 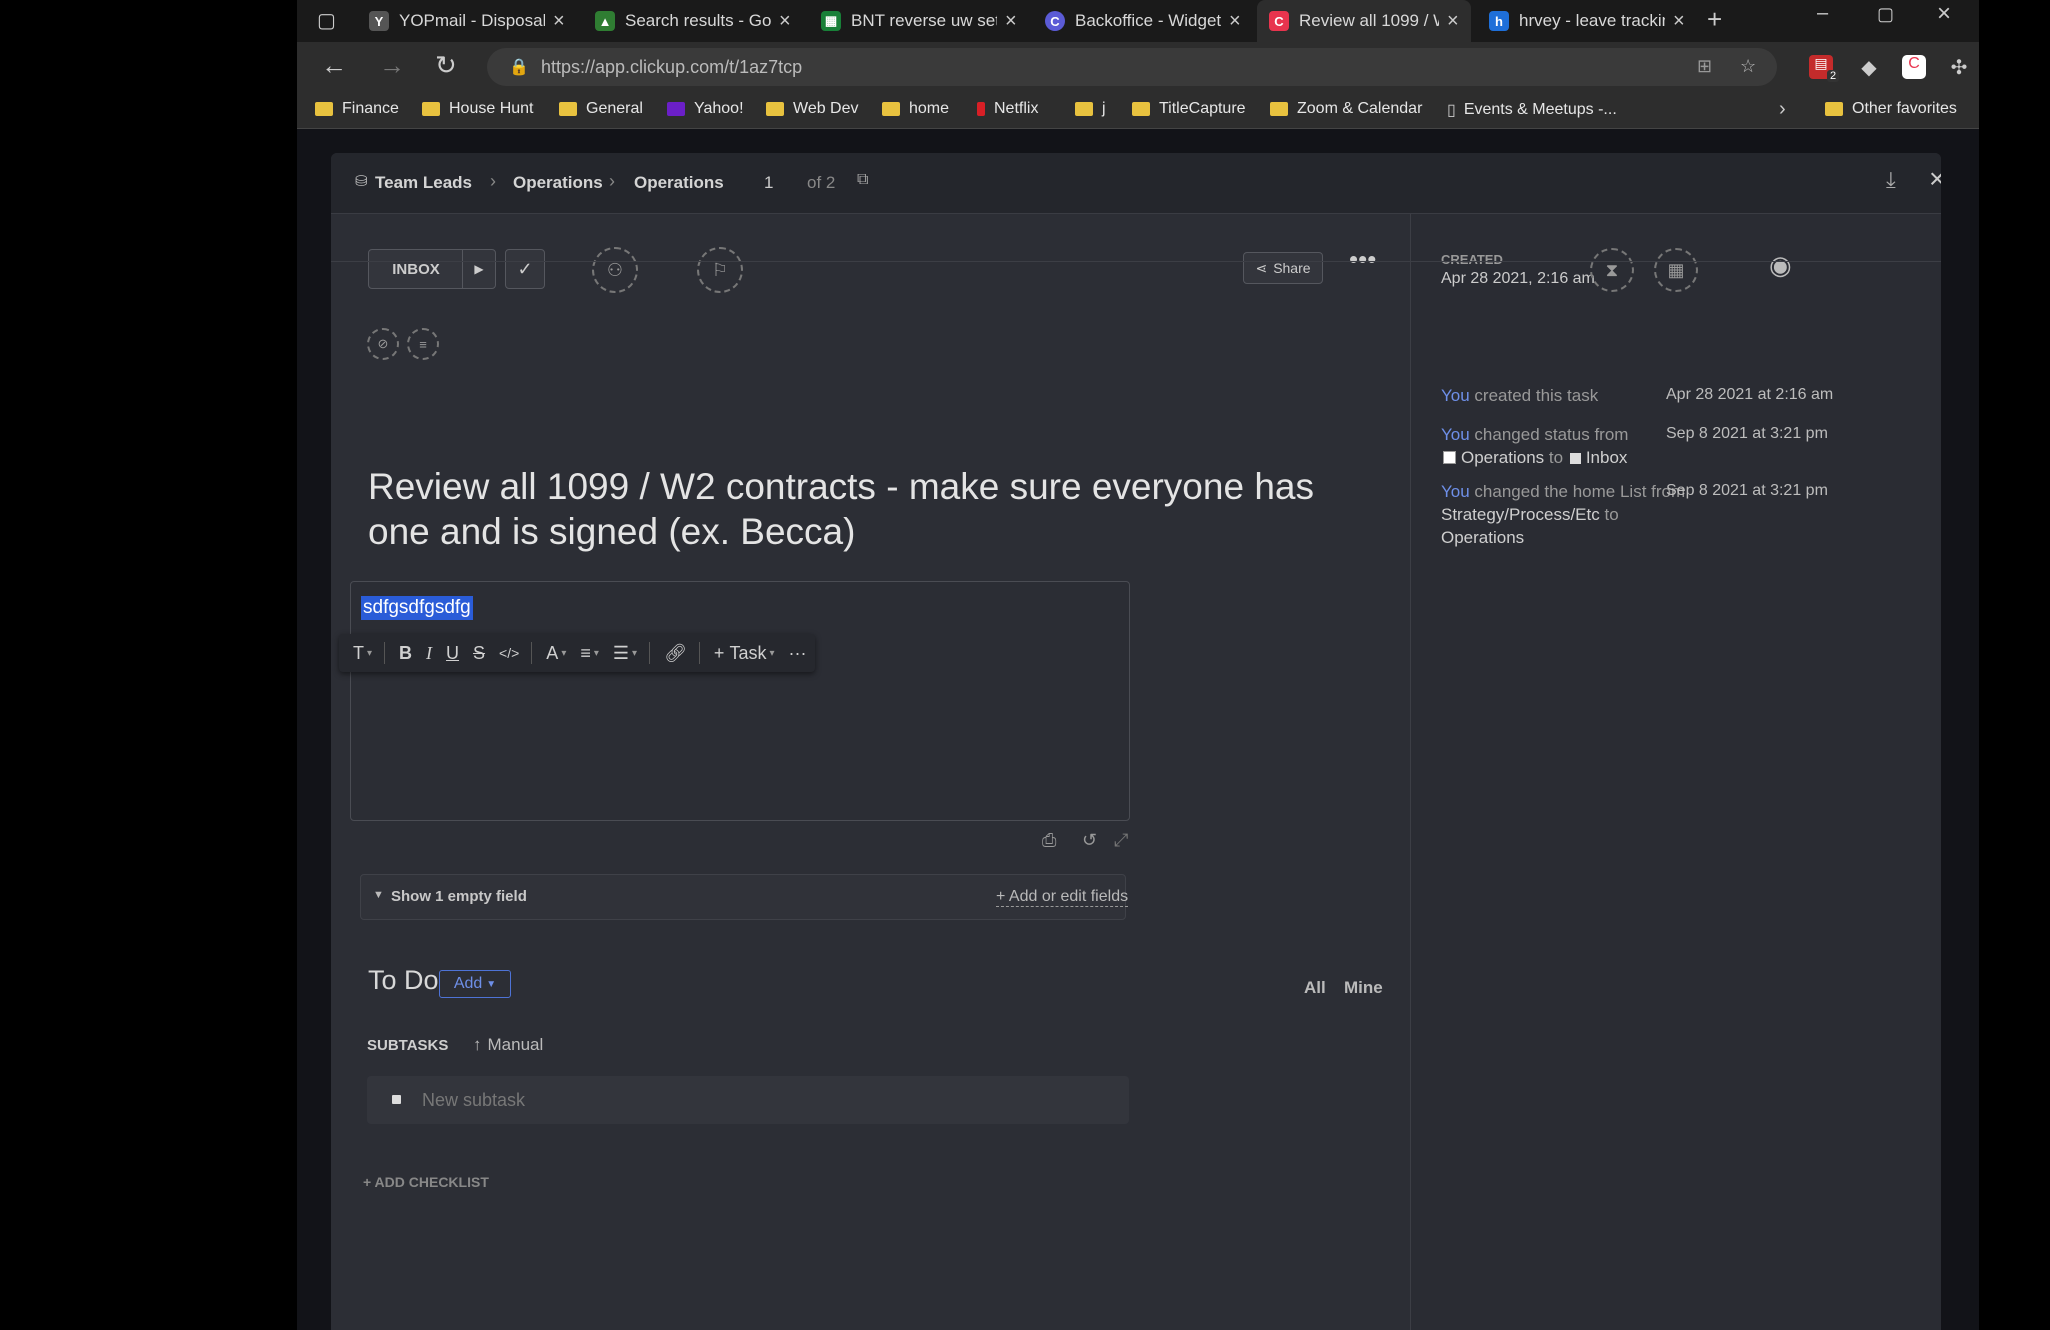 I want to click on bookmark-other-favorites: Other favorites, so click(x=1891, y=109).